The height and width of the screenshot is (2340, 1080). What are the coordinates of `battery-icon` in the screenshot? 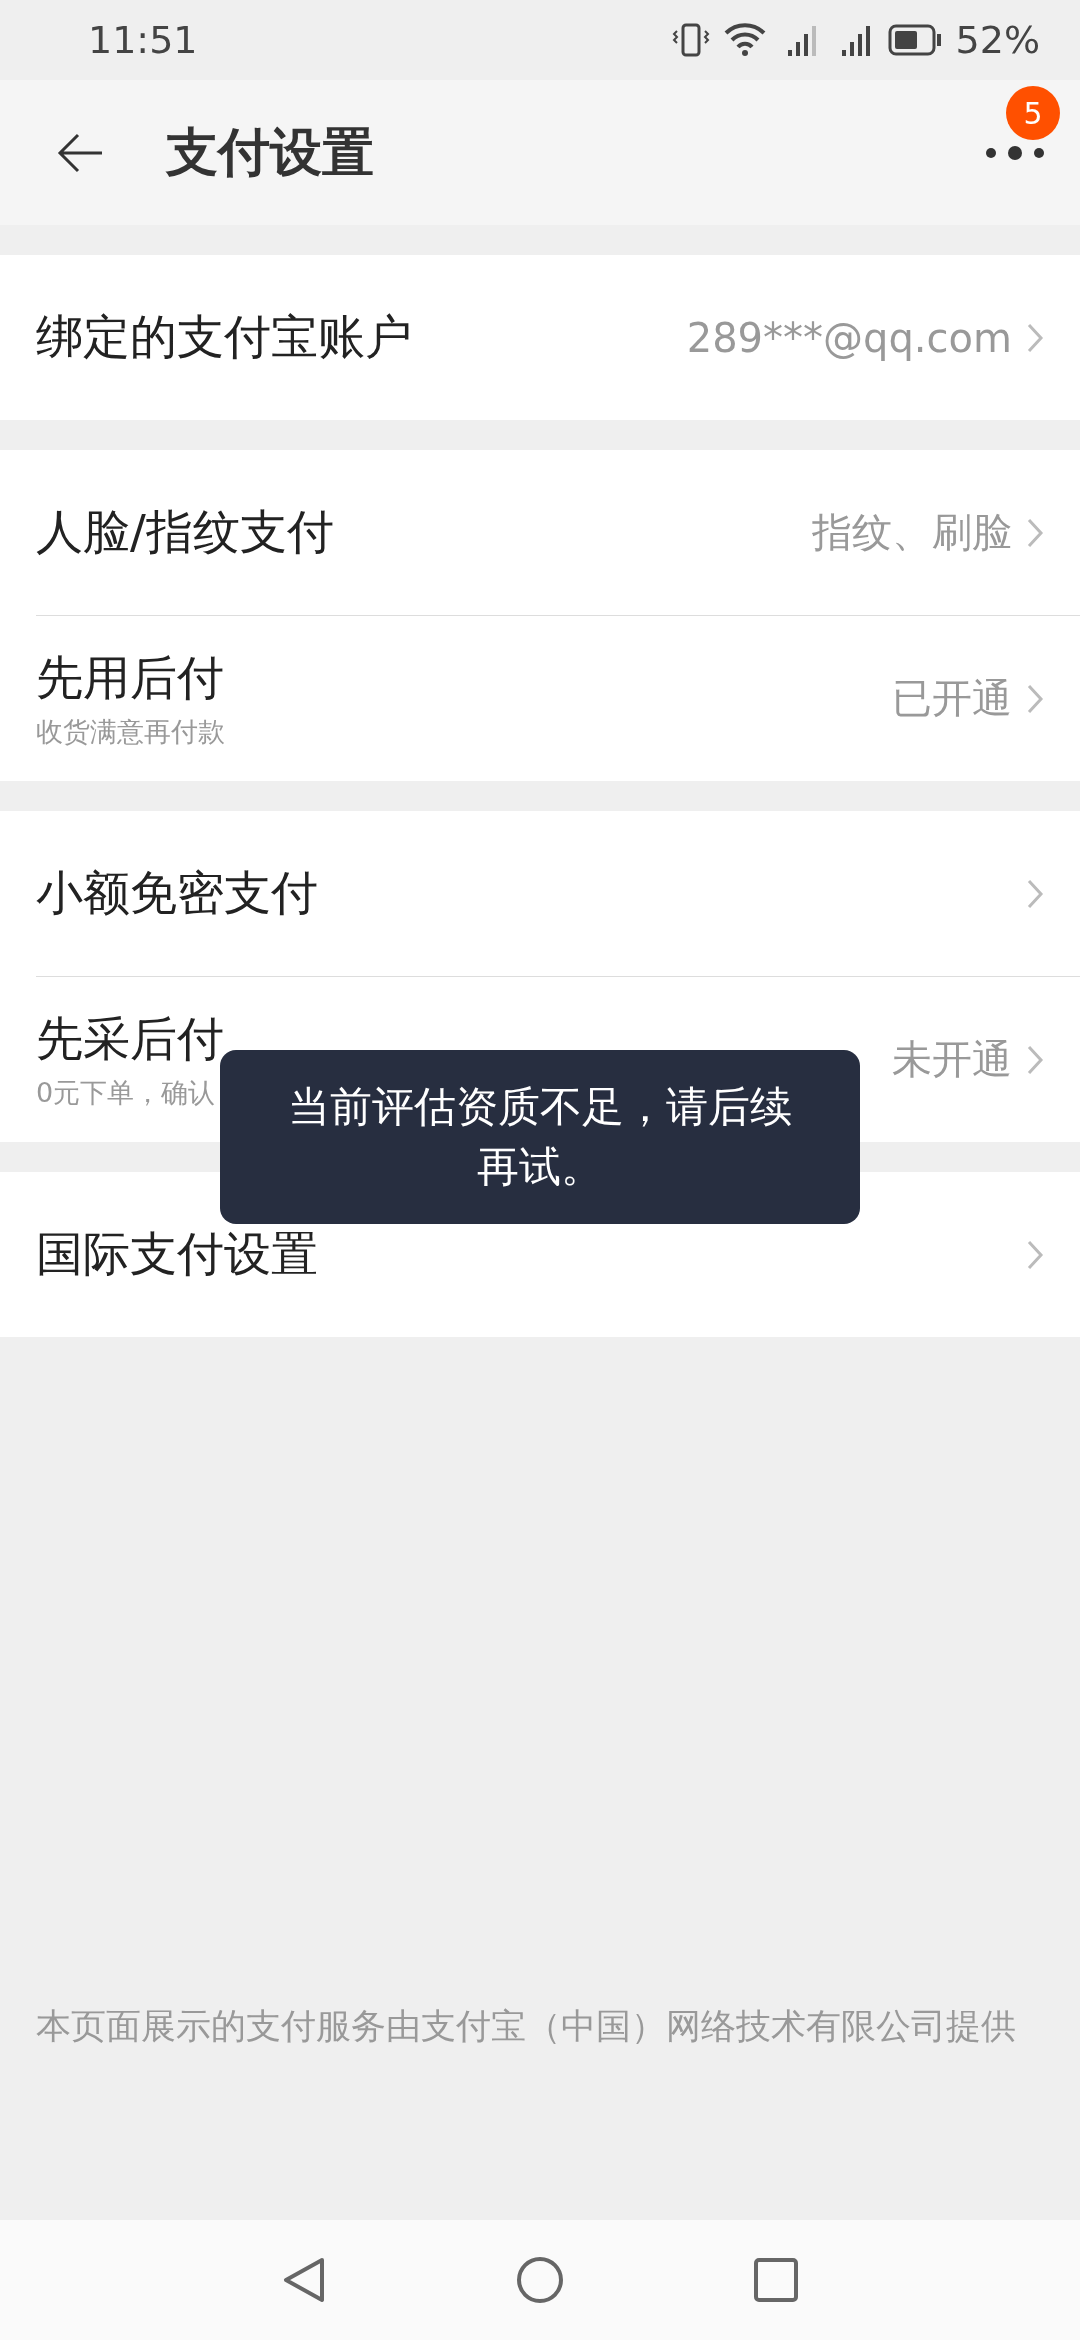 It's located at (914, 40).